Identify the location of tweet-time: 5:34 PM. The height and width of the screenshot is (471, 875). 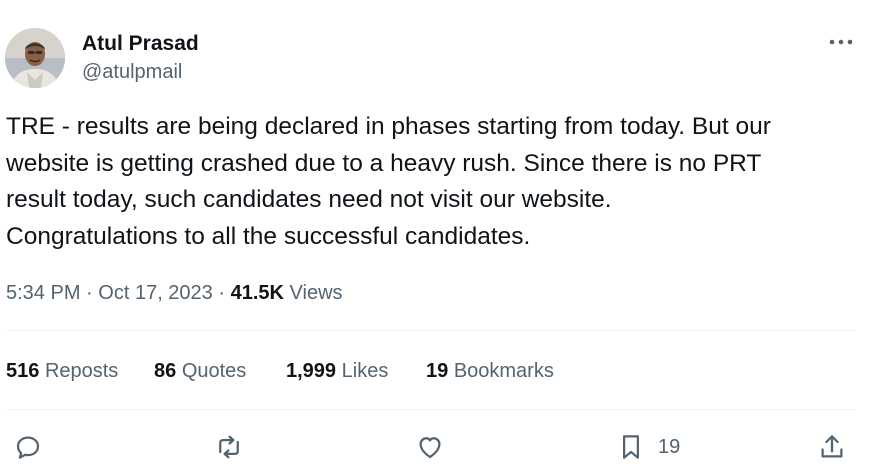
(43, 293).